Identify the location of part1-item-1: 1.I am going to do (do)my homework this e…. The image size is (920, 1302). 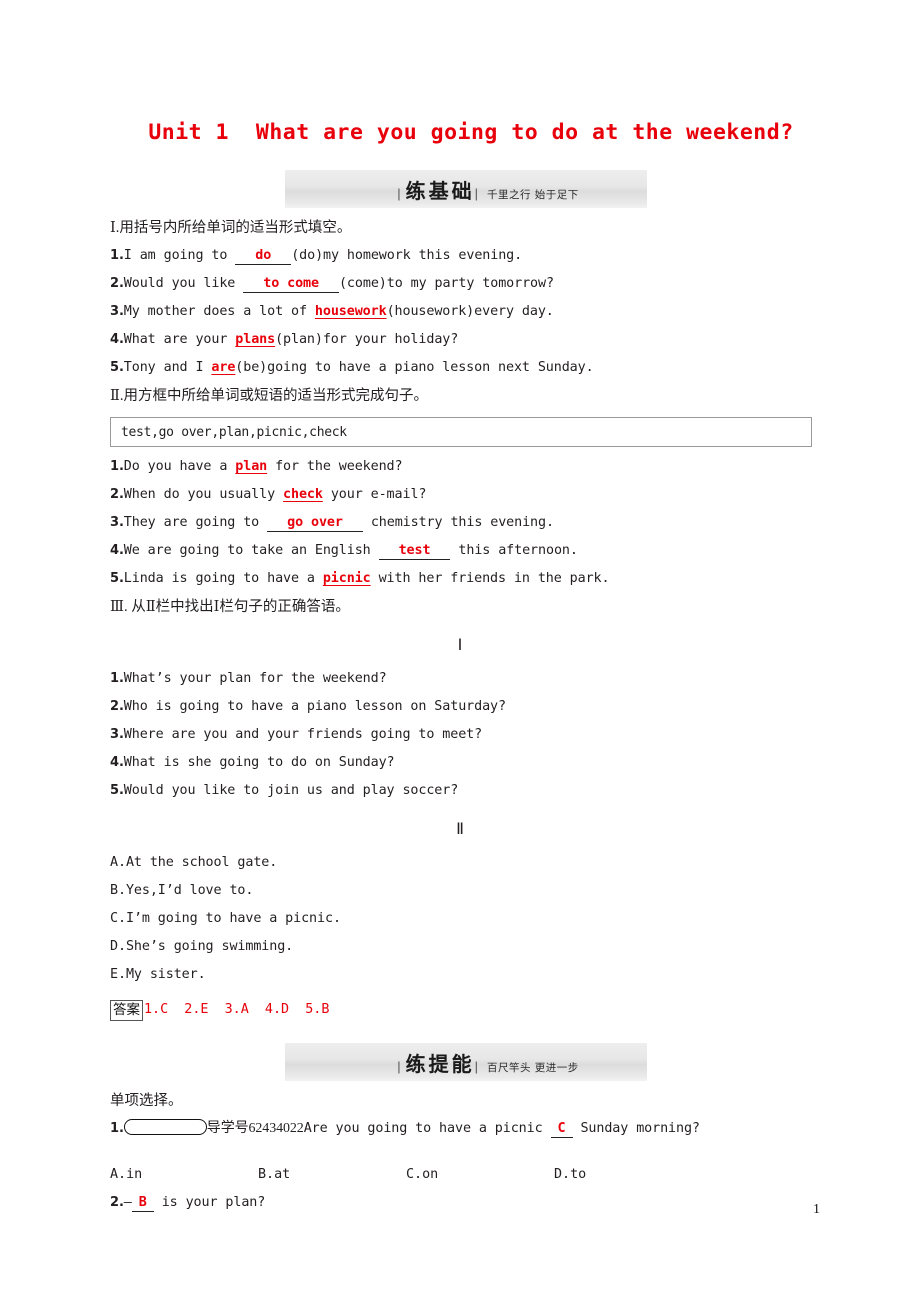
(460, 256).